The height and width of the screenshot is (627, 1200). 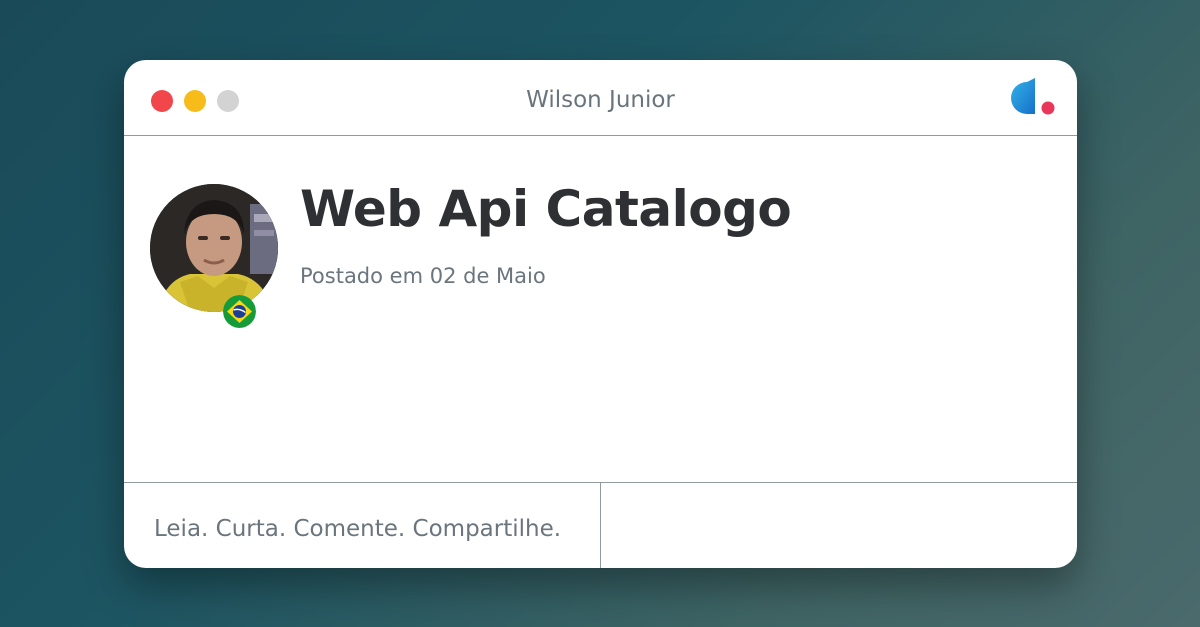 I want to click on tagline: Leia. Curta. Comente. Compartilhe., so click(x=358, y=529).